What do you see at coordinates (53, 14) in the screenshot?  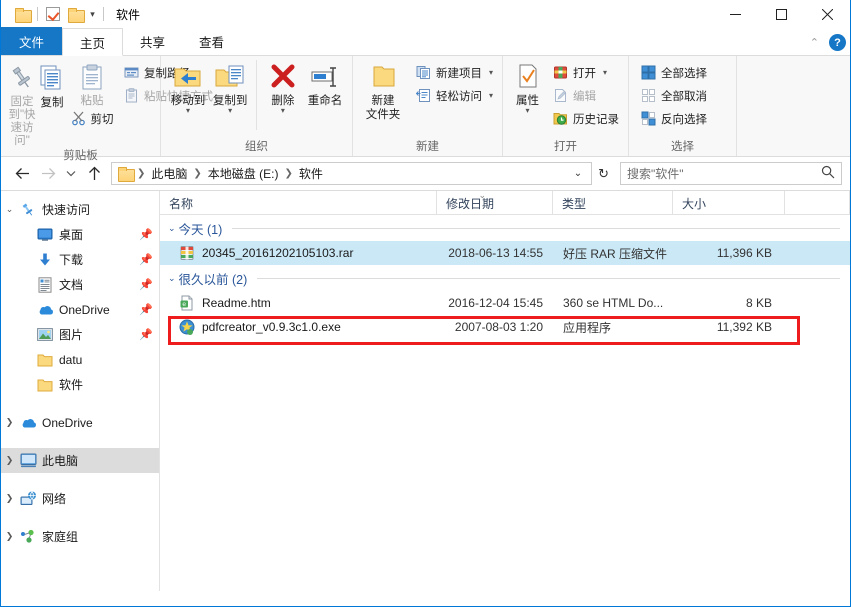 I see `qat-properties-button` at bounding box center [53, 14].